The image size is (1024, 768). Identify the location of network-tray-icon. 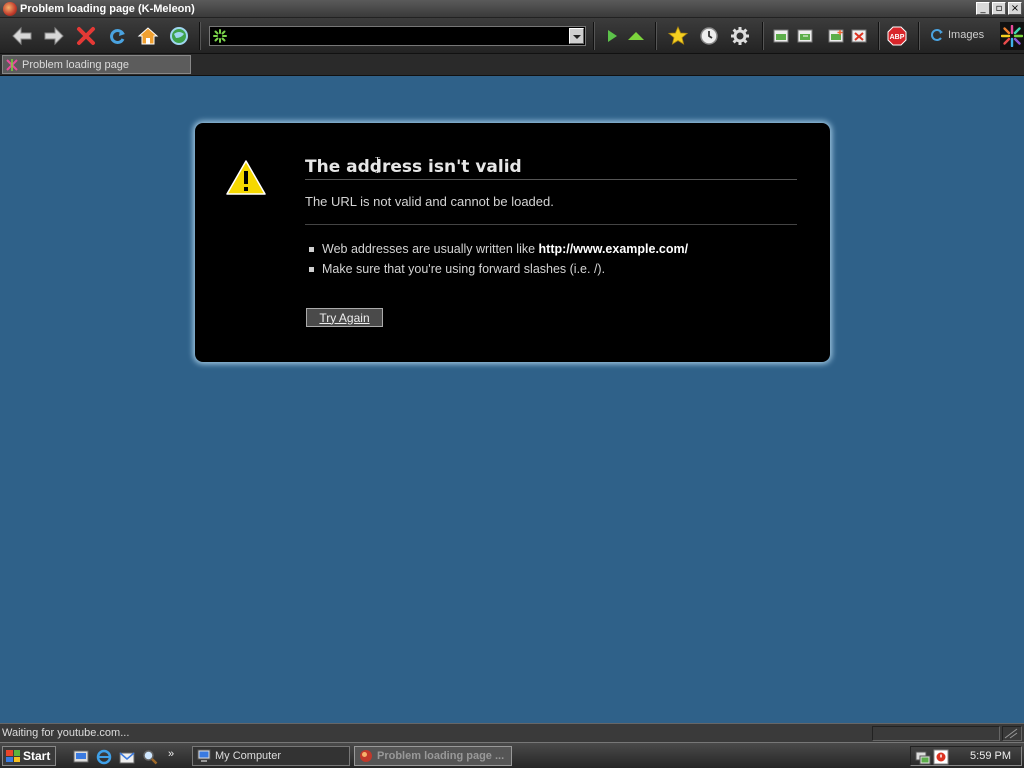
(923, 757).